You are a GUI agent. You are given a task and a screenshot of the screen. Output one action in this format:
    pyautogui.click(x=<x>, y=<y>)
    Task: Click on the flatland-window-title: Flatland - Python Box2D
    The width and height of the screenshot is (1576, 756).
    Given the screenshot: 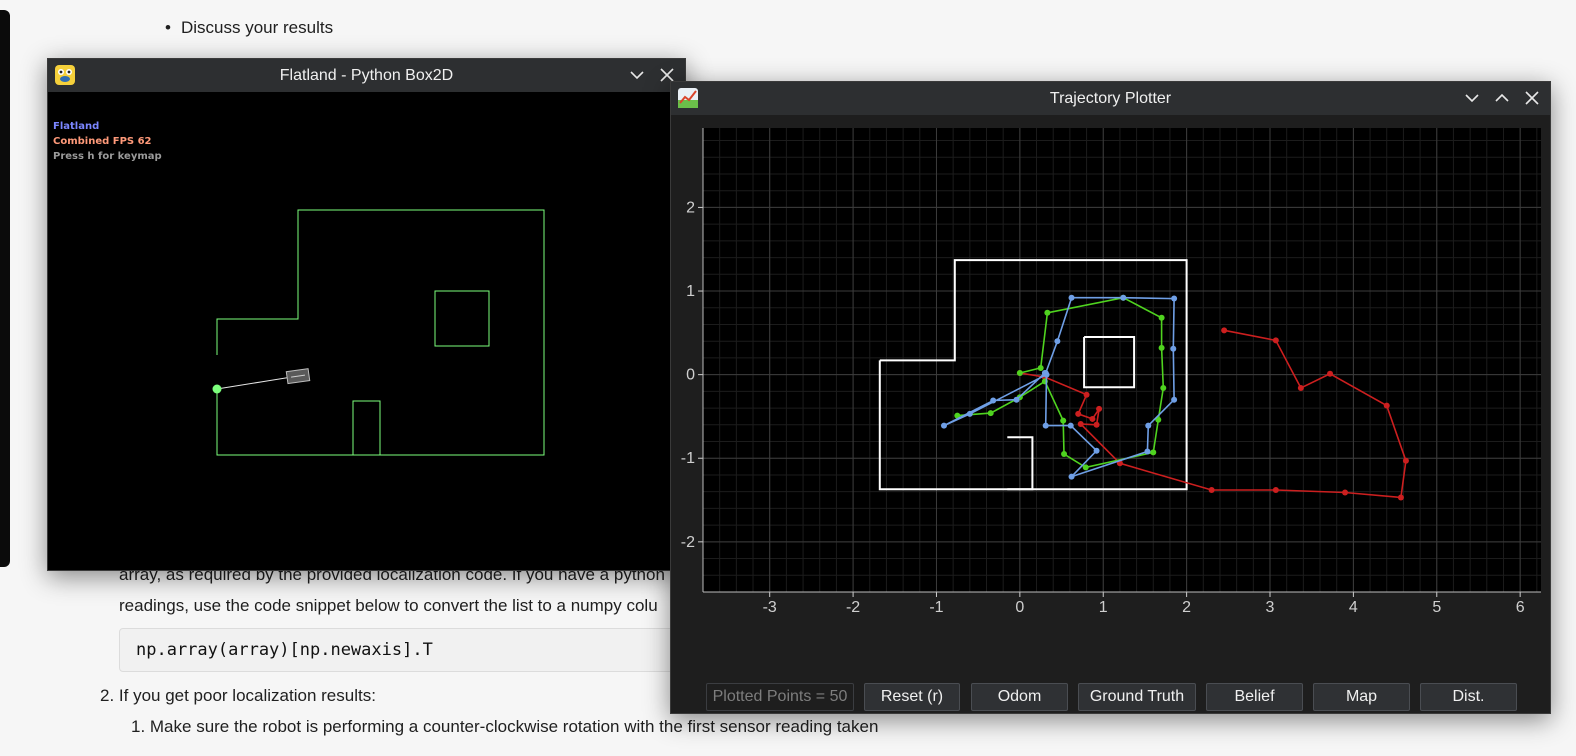 What is the action you would take?
    pyautogui.click(x=366, y=75)
    